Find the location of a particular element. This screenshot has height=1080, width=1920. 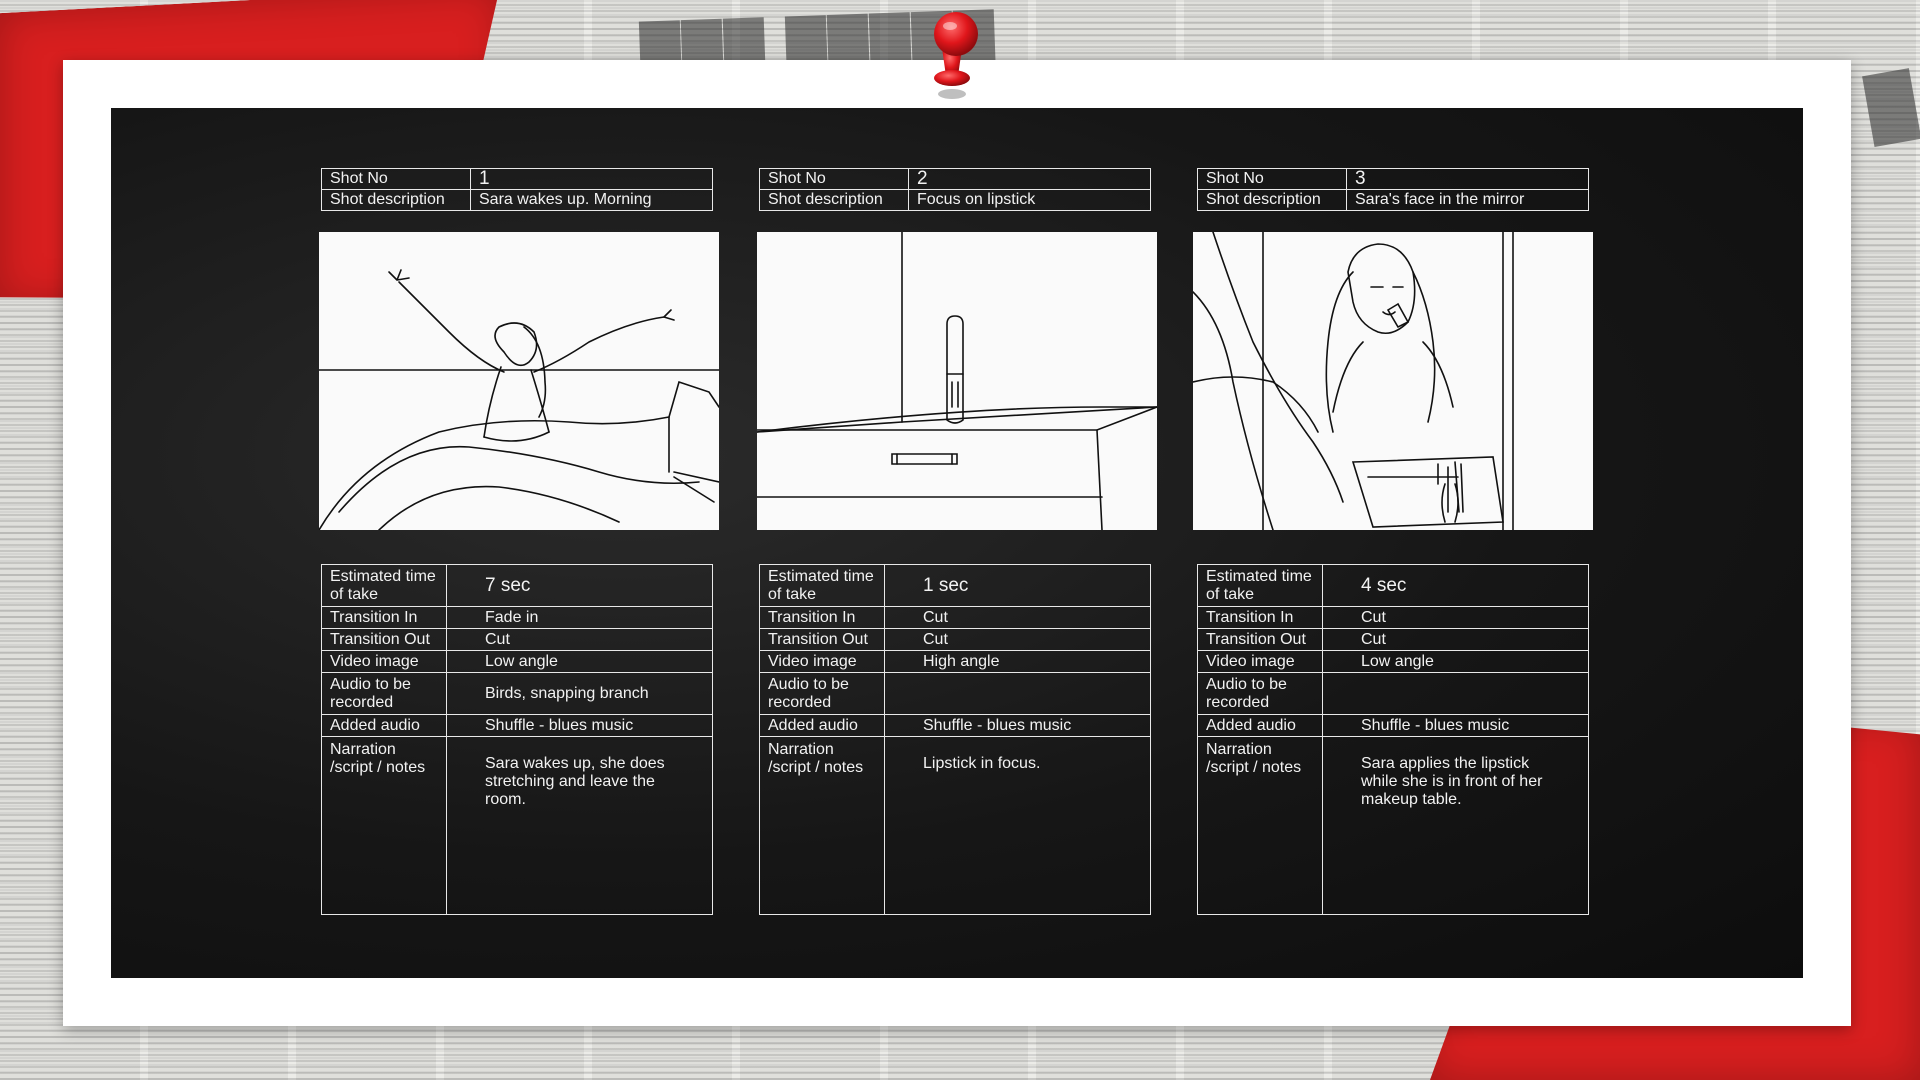

shot-number: 1 is located at coordinates (591, 179).